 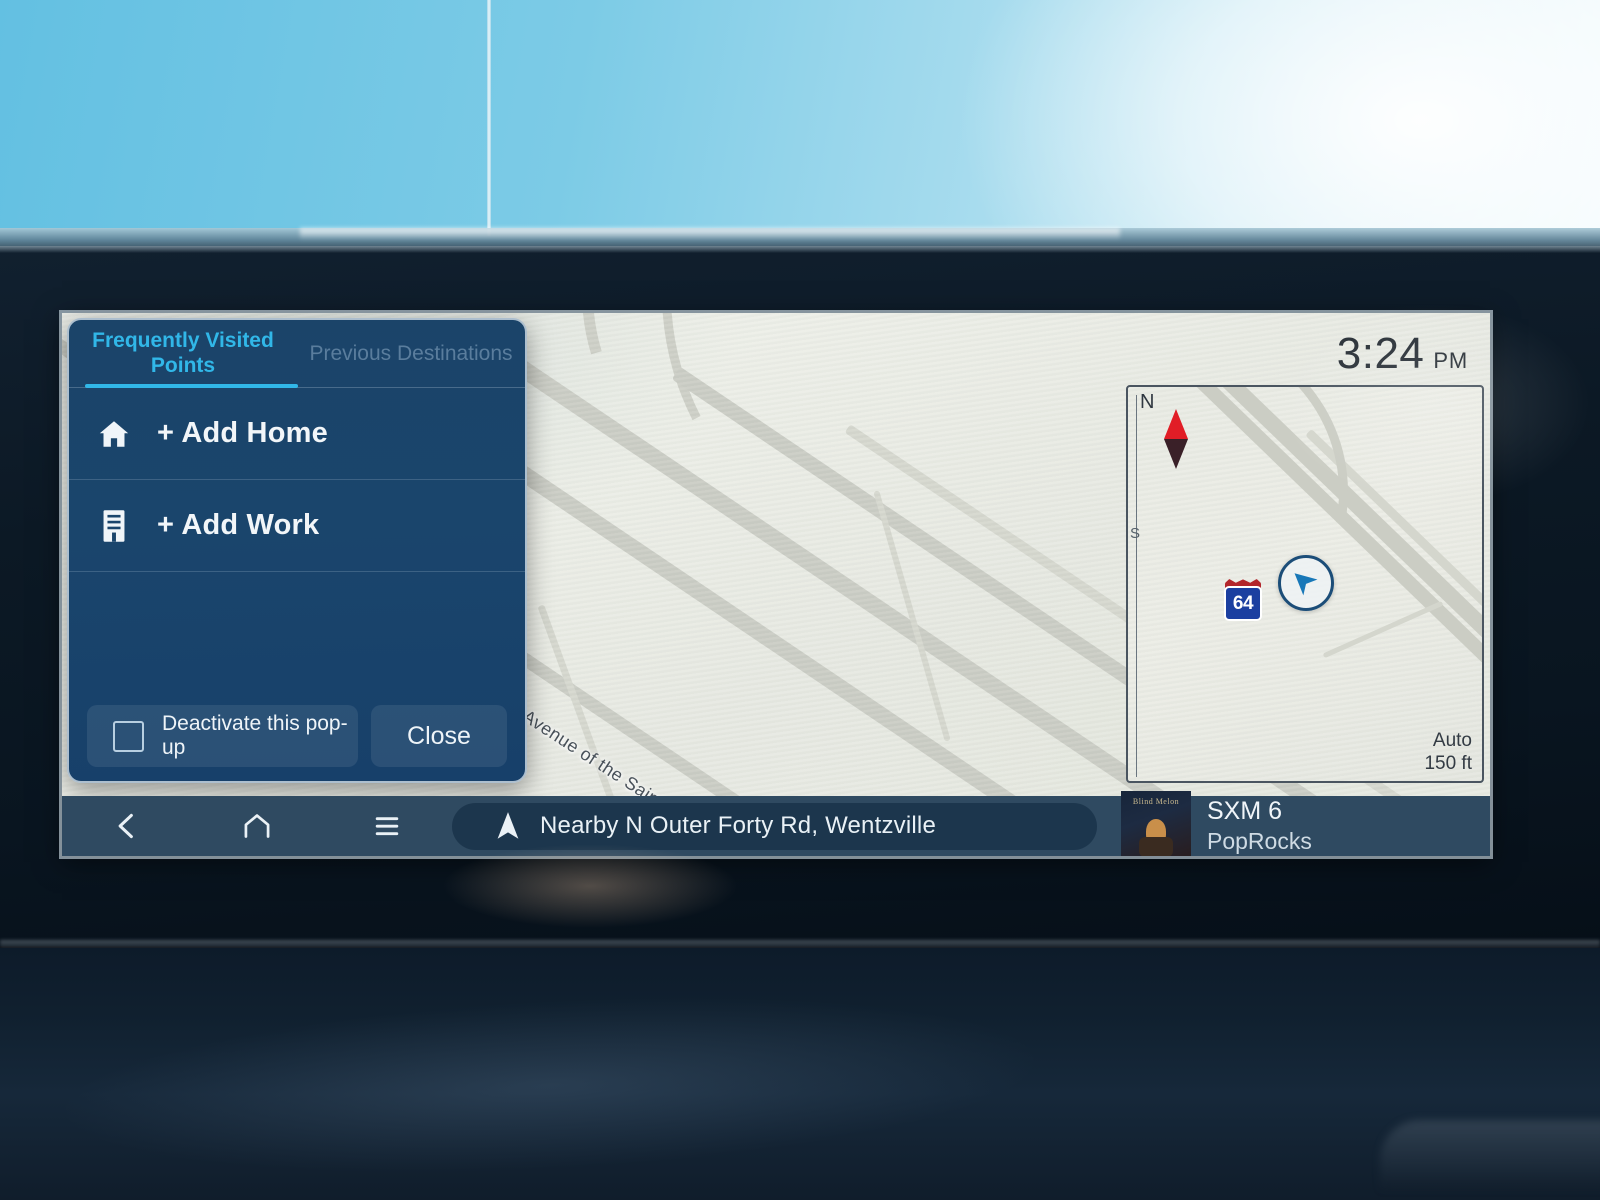 I want to click on home-button, so click(x=257, y=826).